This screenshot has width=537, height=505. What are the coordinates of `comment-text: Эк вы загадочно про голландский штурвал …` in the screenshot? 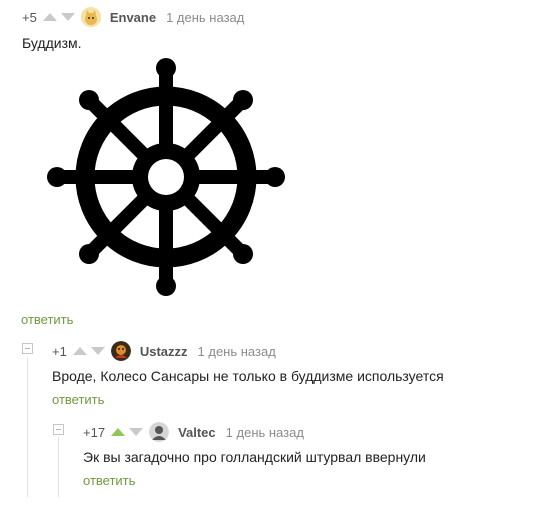 It's located at (254, 457).